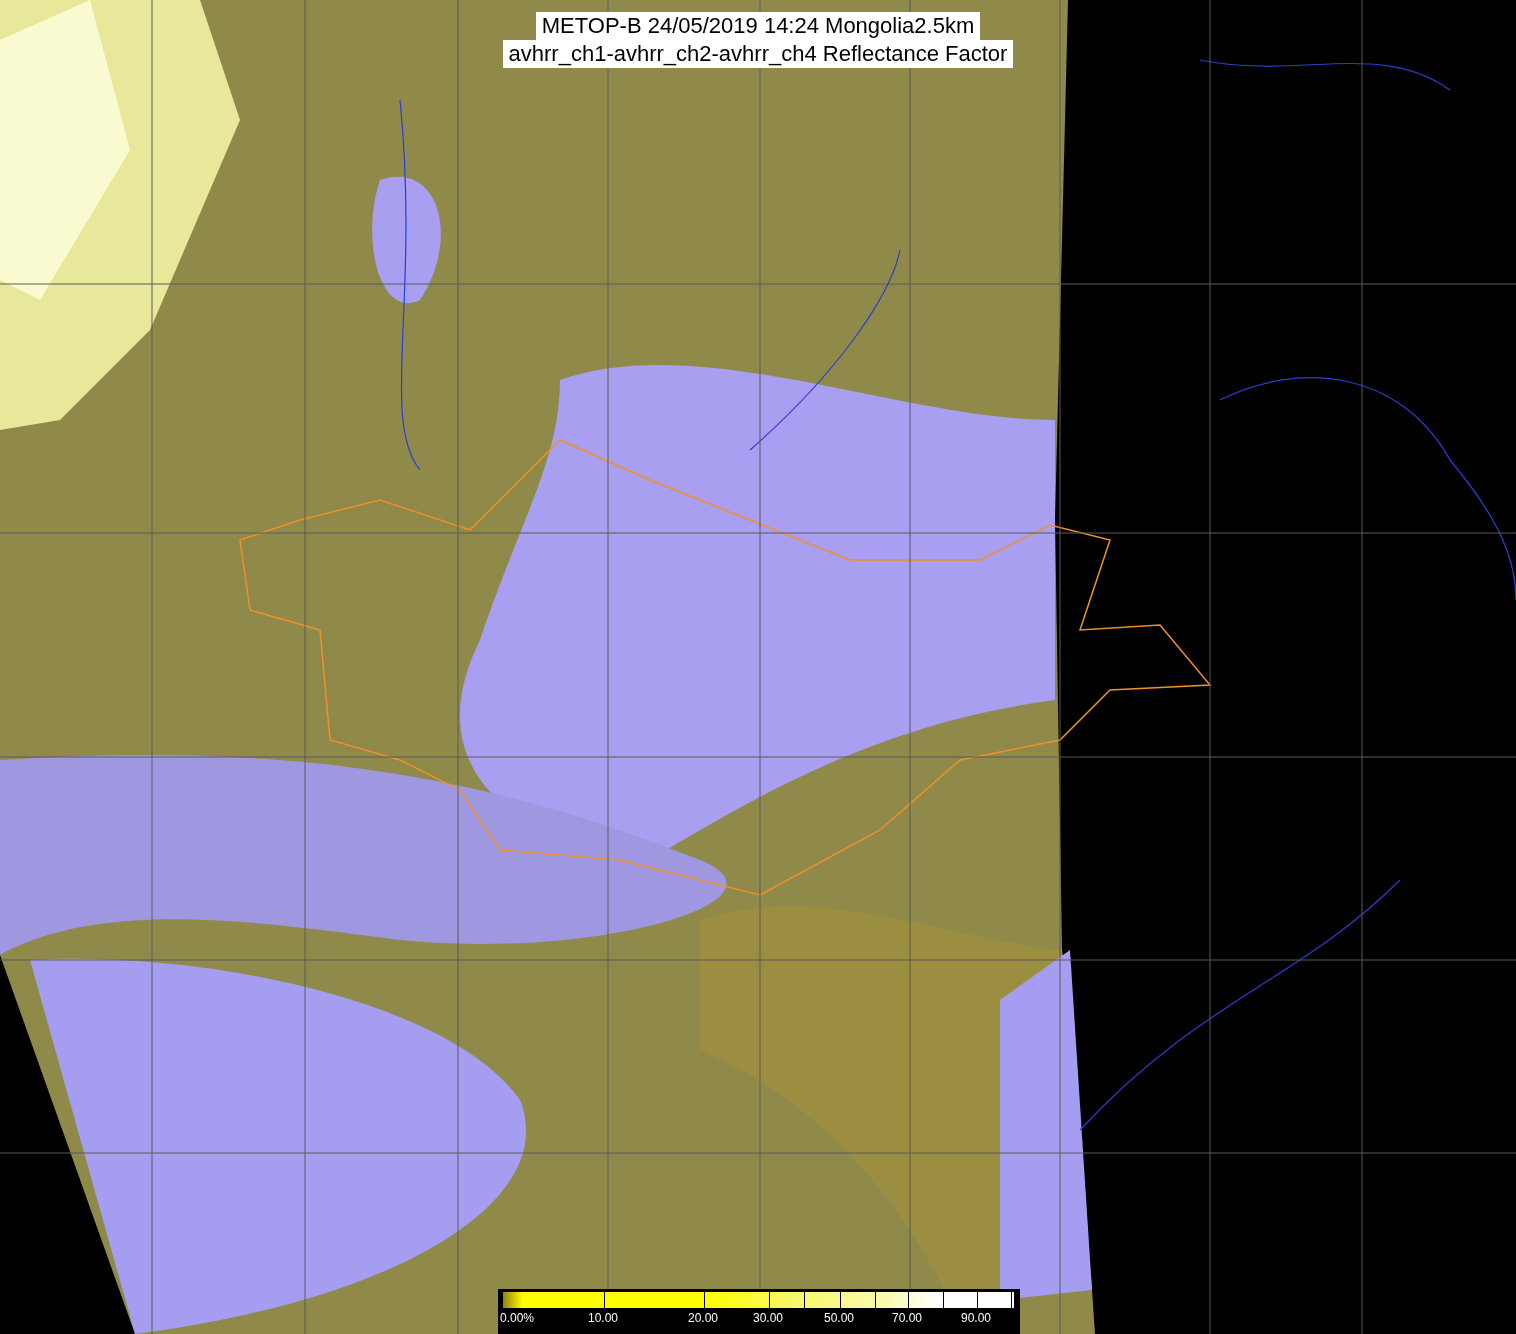 This screenshot has height=1334, width=1516. What do you see at coordinates (768, 1318) in the screenshot?
I see `scale-label: 30.00` at bounding box center [768, 1318].